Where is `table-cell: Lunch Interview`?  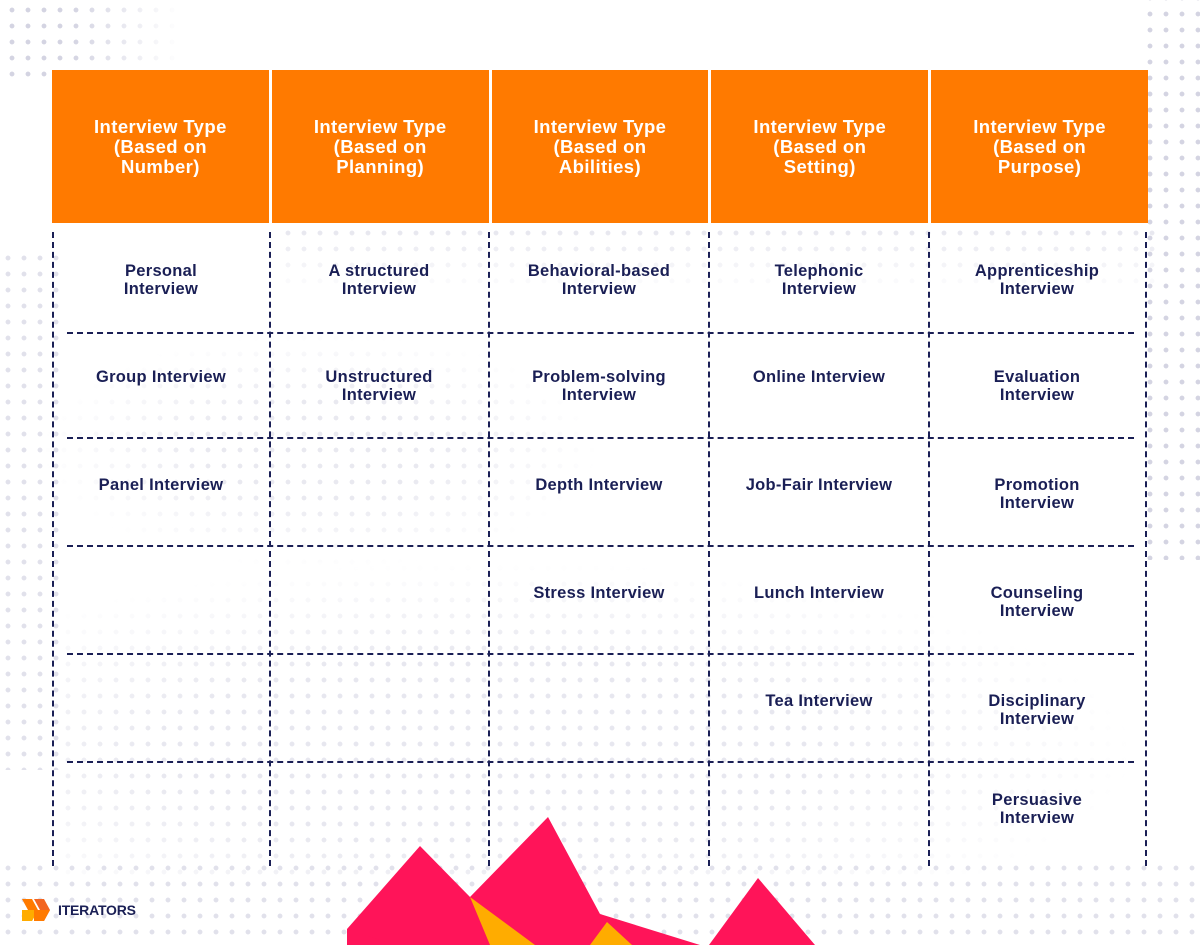
table-cell: Lunch Interview is located at coordinates (819, 593).